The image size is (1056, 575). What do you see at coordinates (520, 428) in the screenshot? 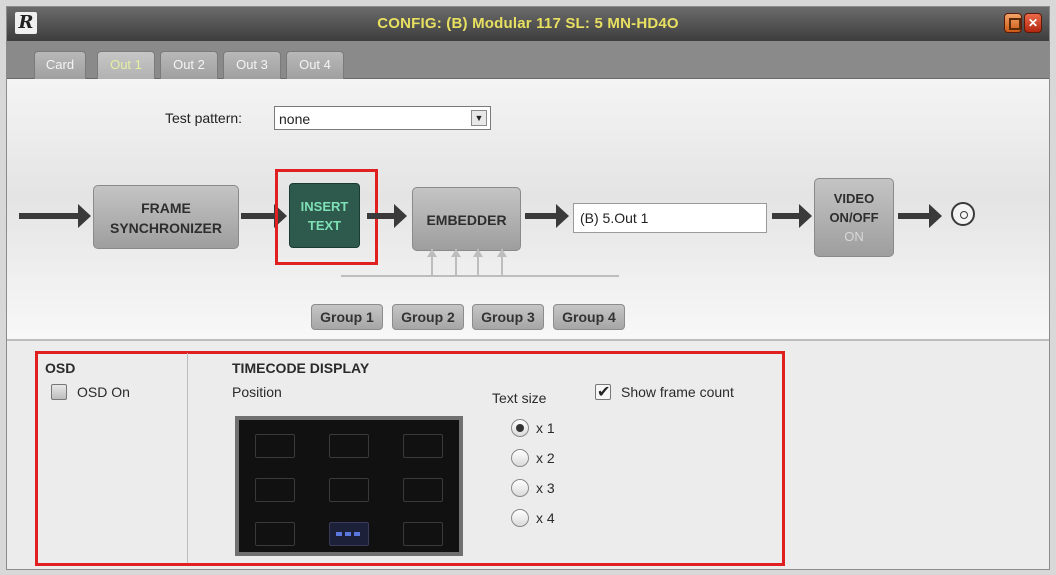
I see `text-size-x1-radio` at bounding box center [520, 428].